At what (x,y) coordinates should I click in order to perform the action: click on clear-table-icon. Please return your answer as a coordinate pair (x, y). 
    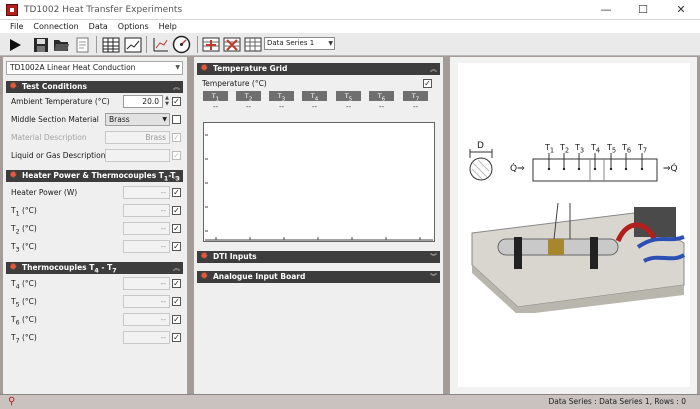
    Looking at the image, I should click on (252, 44).